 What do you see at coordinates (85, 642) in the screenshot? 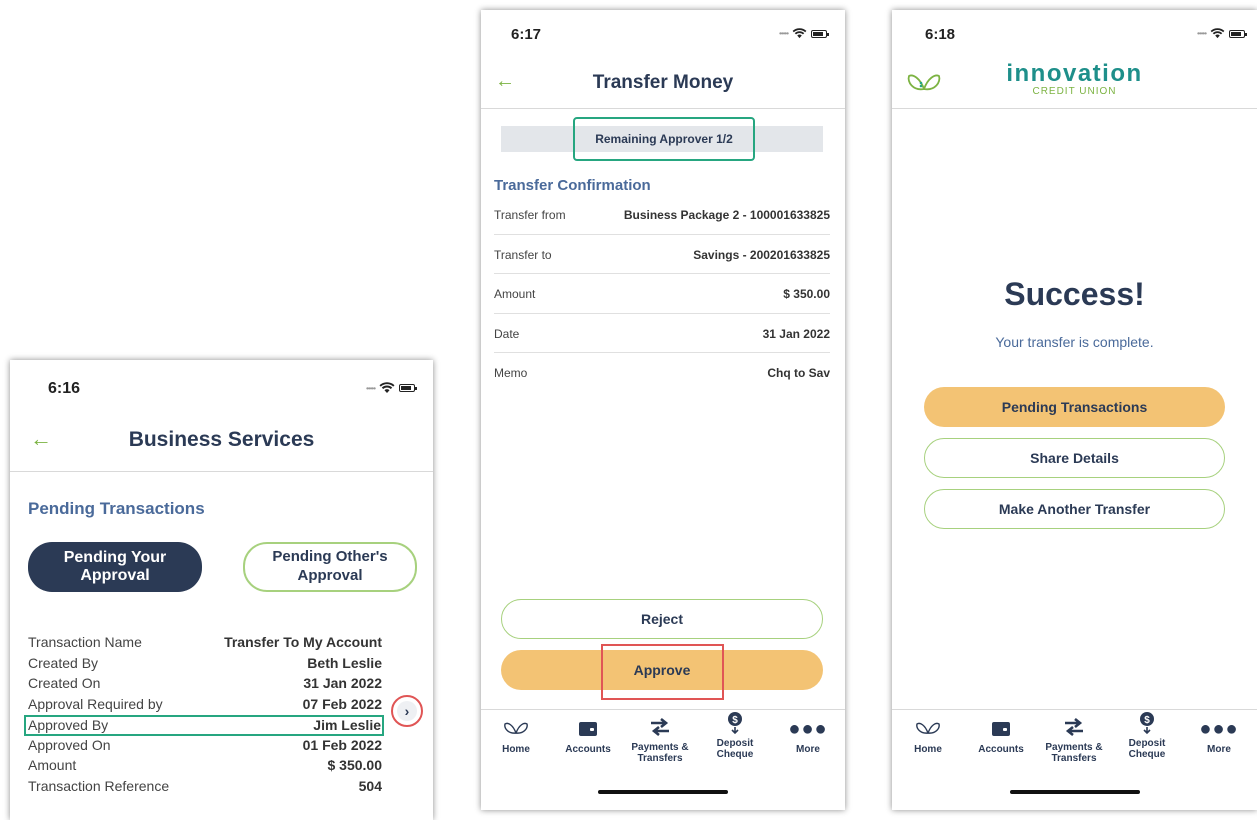
I see `detail-label: Transaction Name` at bounding box center [85, 642].